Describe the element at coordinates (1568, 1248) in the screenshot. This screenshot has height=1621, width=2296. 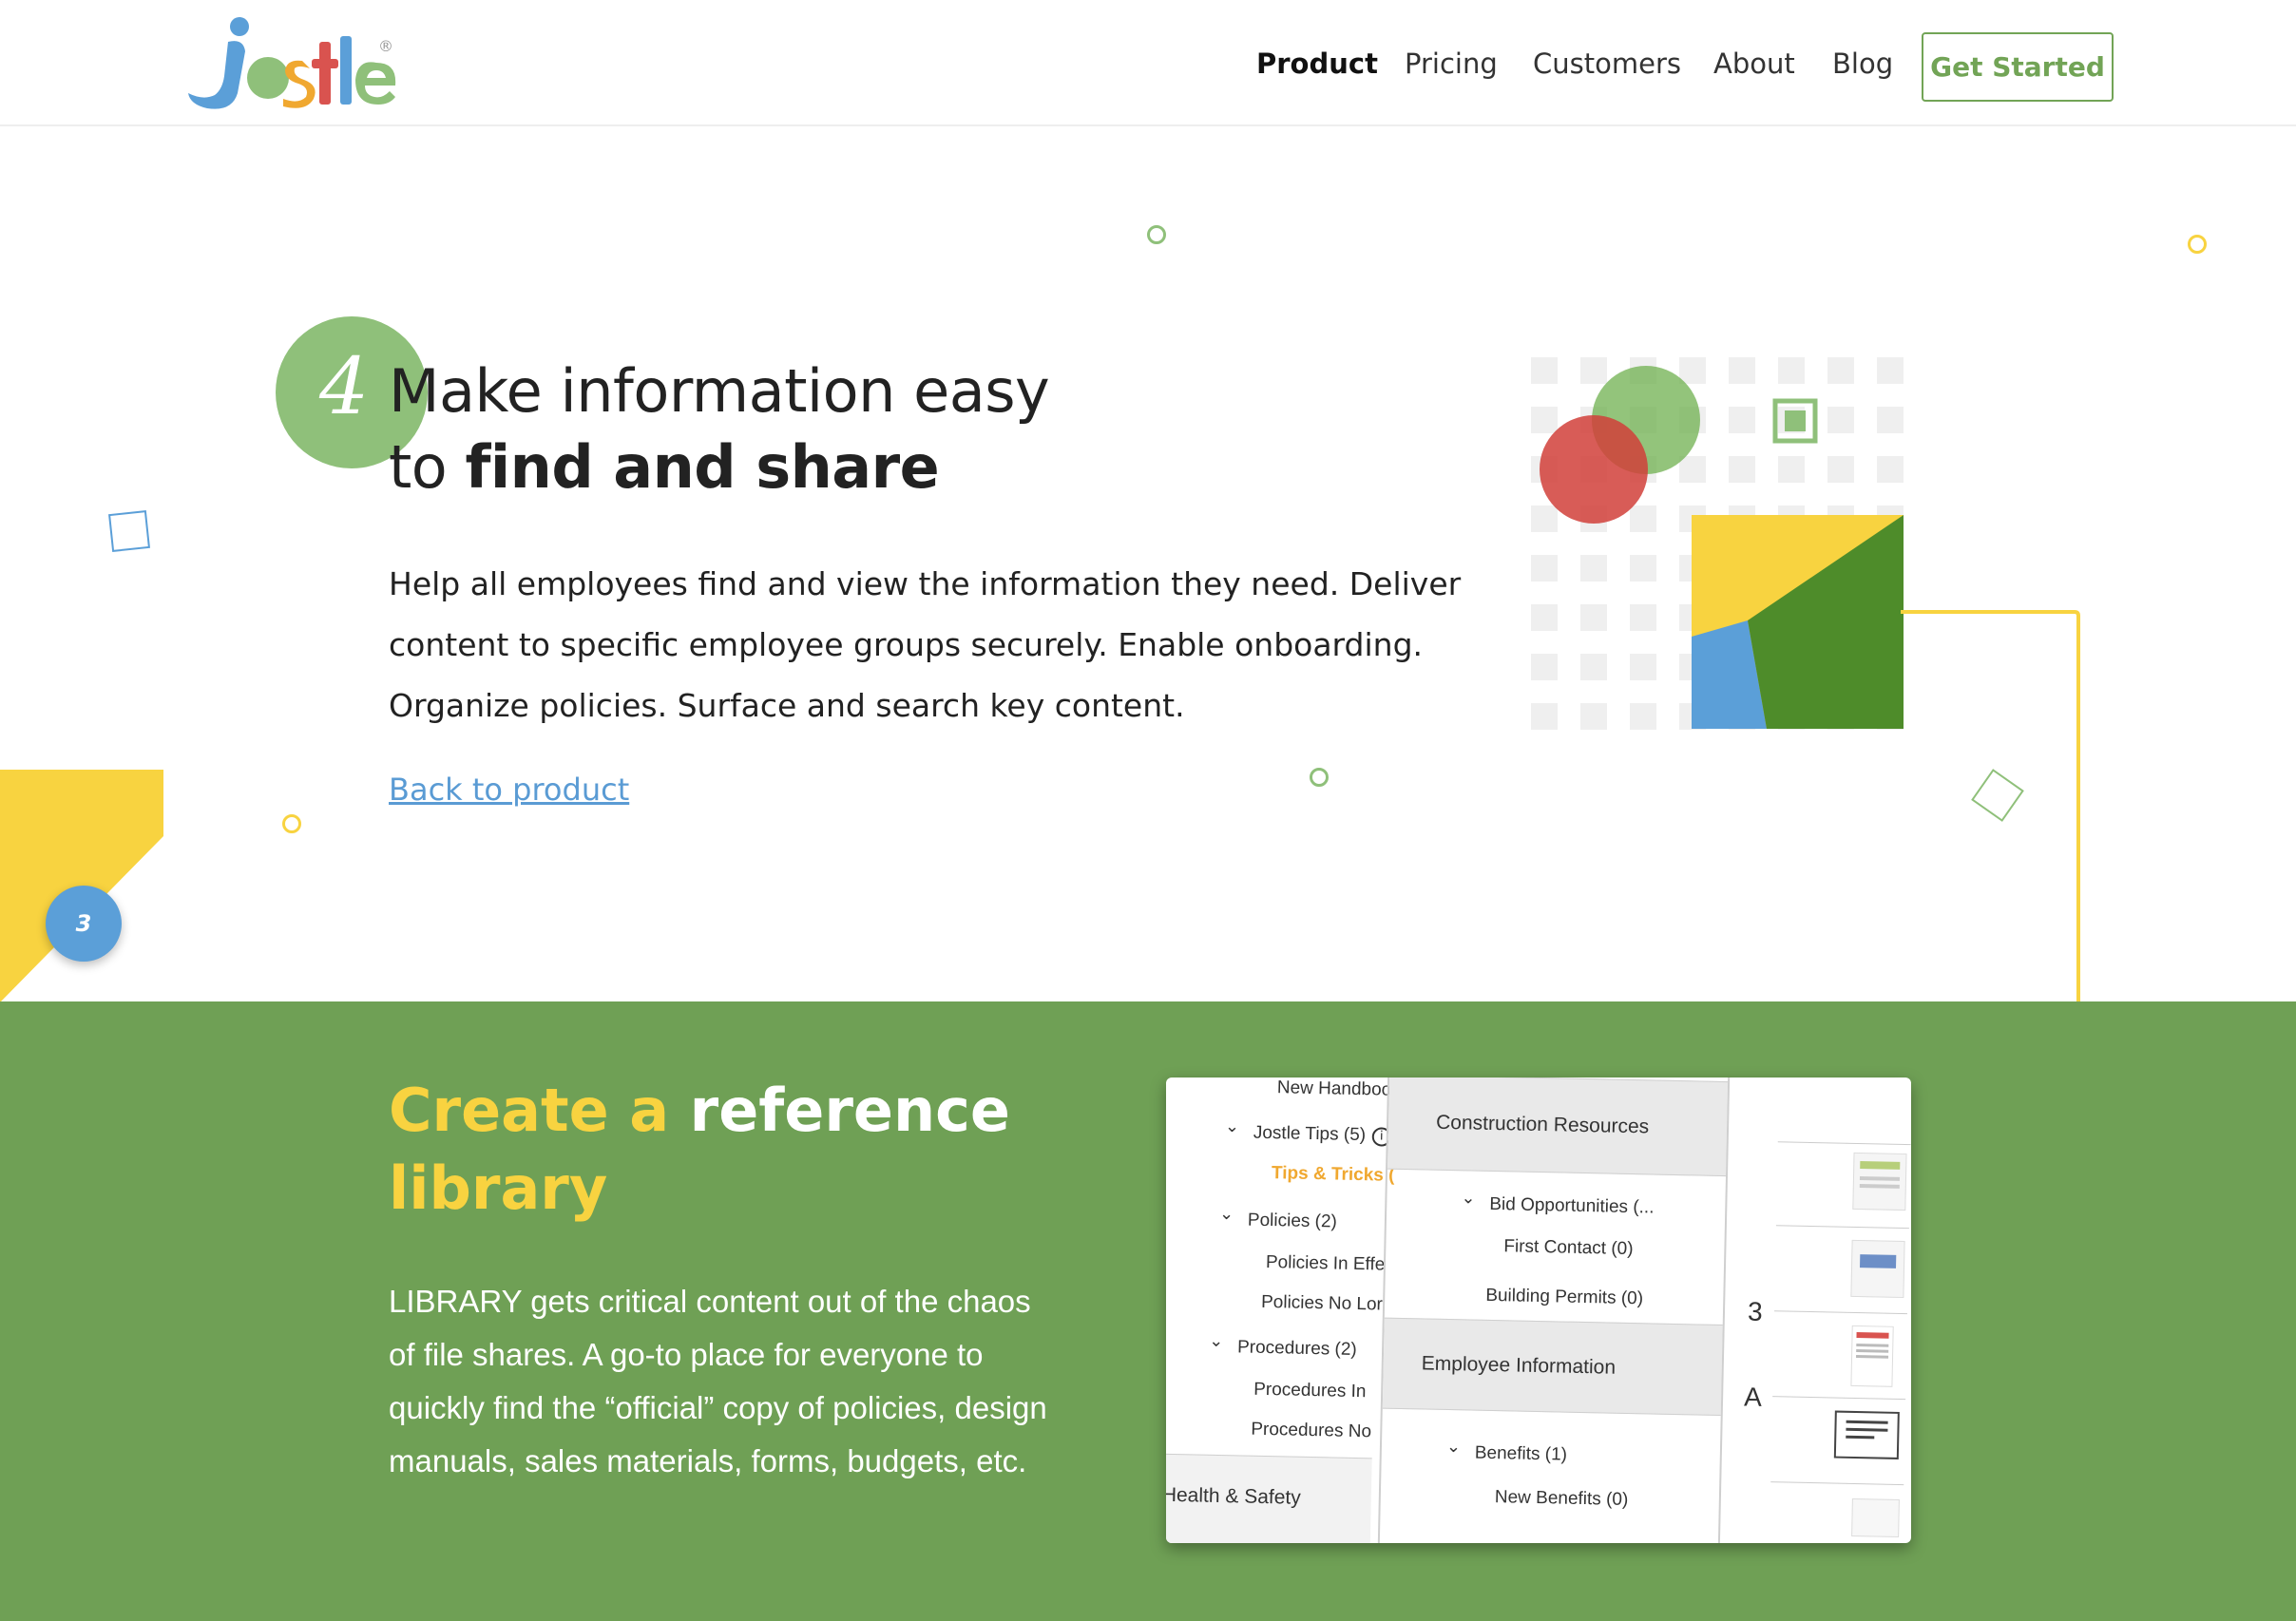
I see `tree-item: First Contact (0)` at that location.